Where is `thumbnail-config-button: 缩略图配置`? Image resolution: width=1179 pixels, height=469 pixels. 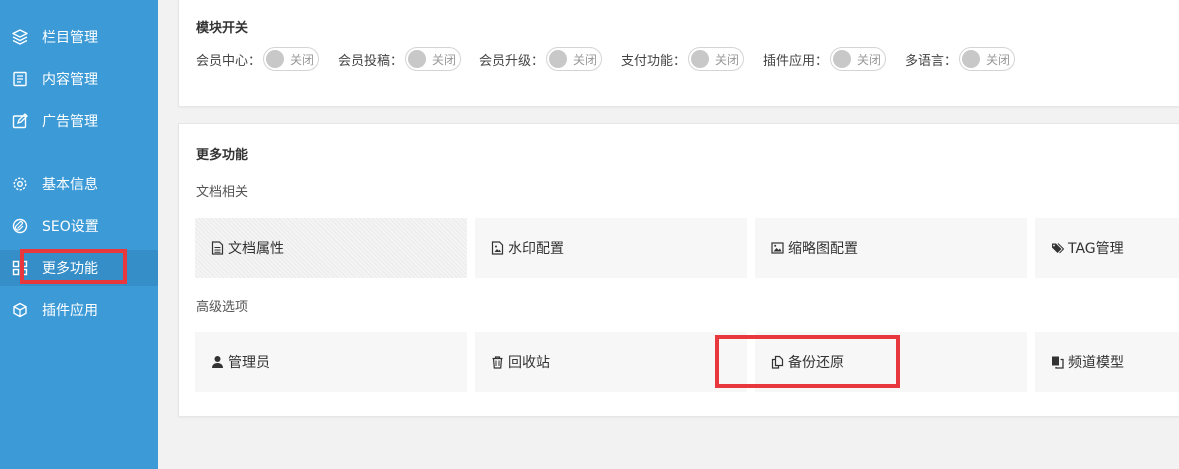
thumbnail-config-button: 缩略图配置 is located at coordinates (891, 248).